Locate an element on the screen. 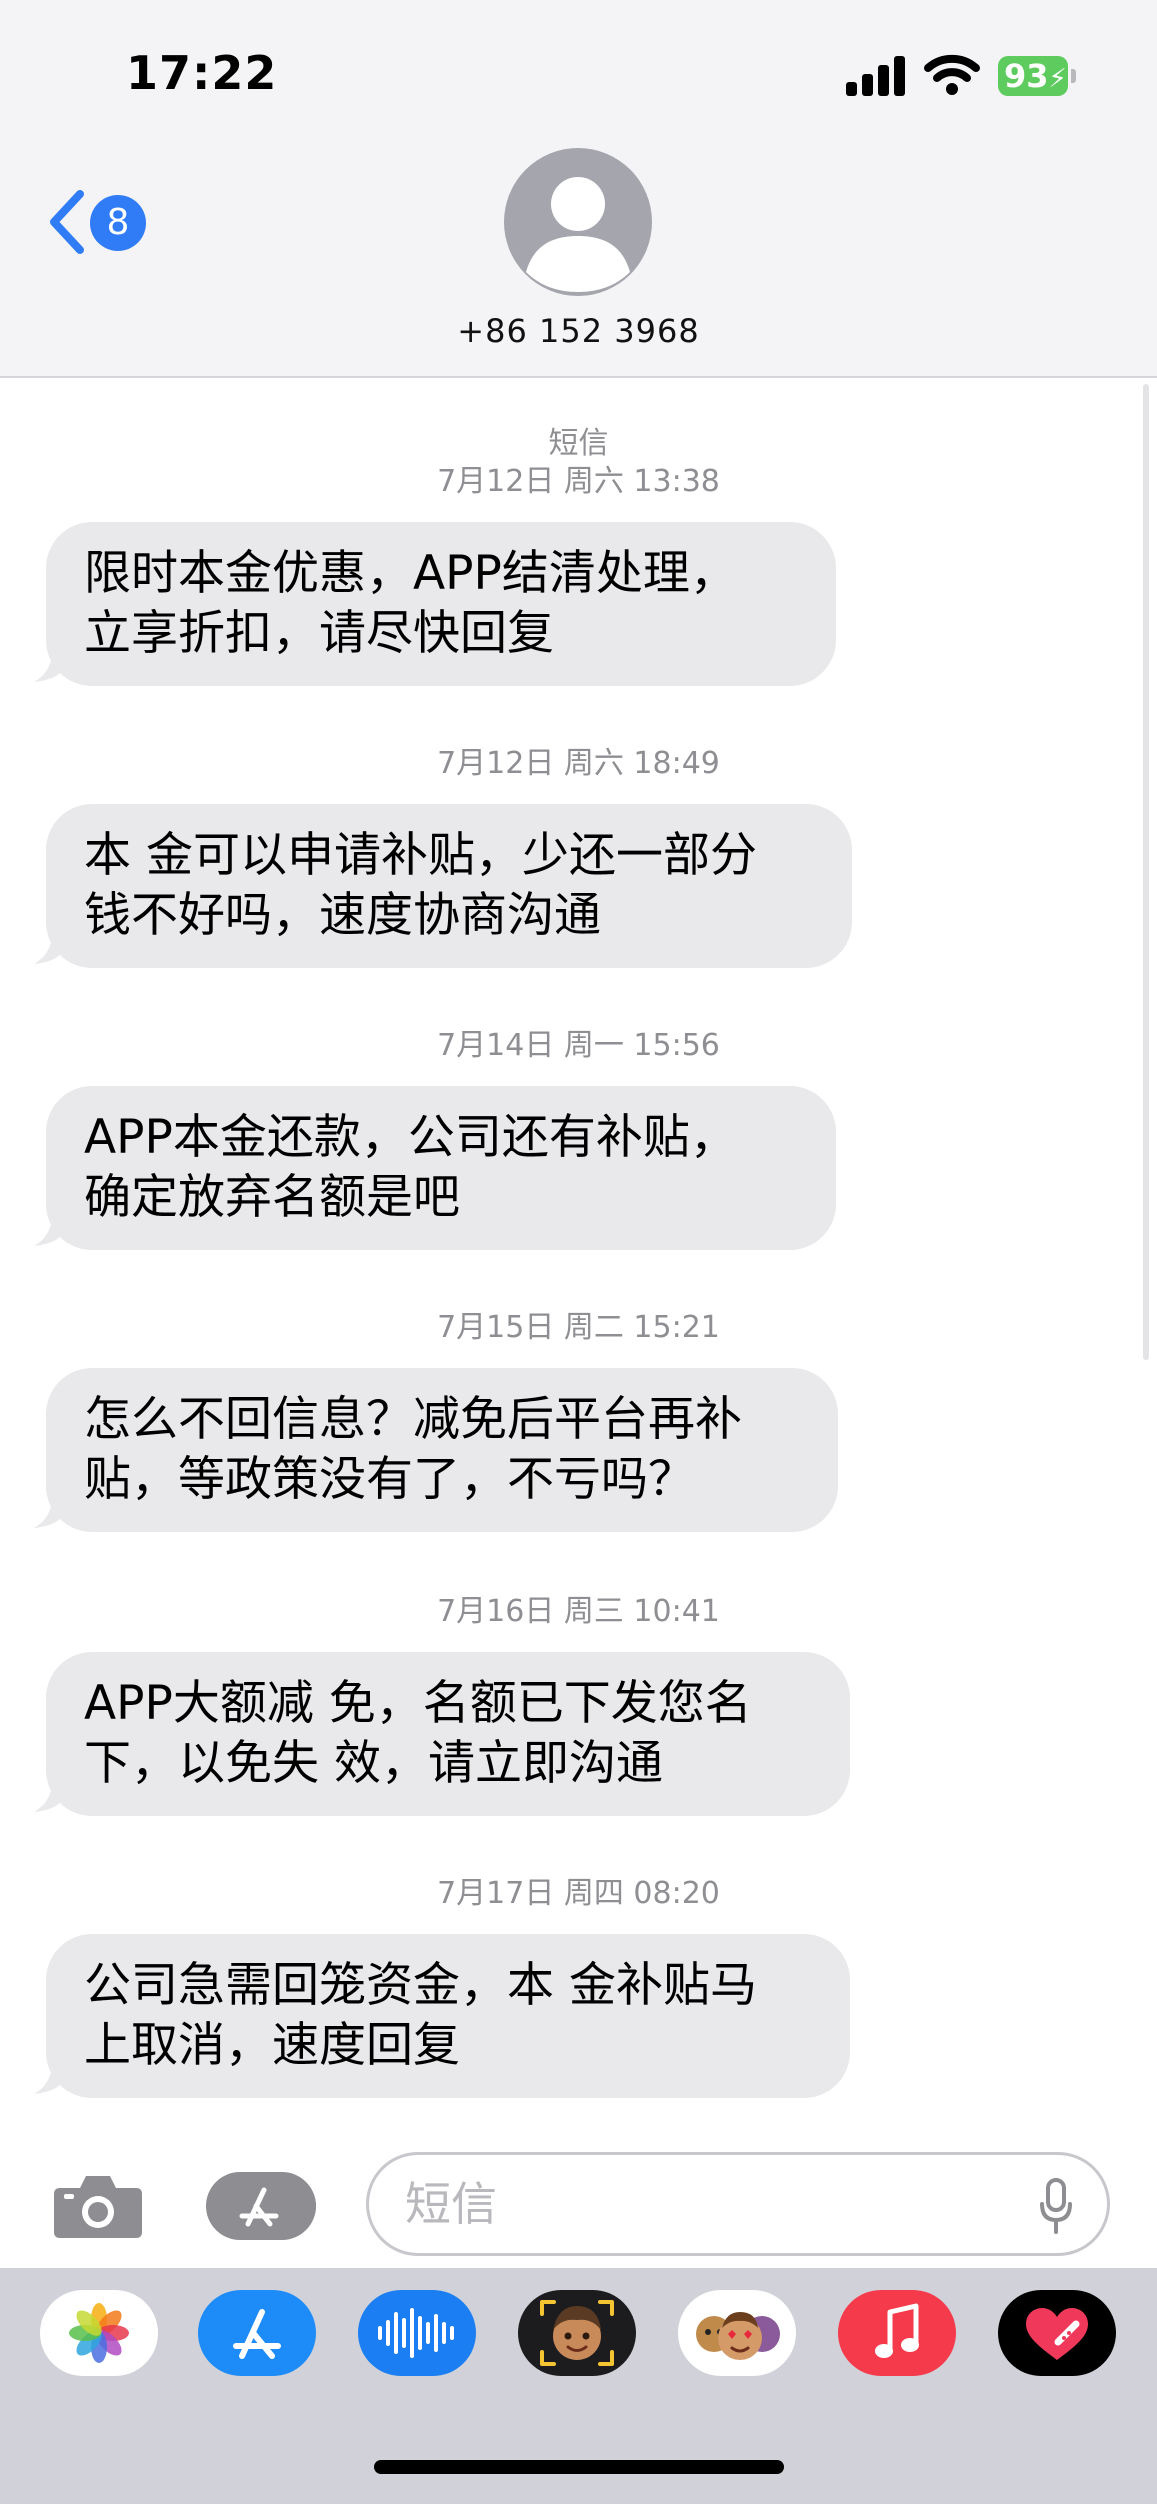 The image size is (1157, 2504). memoji-icon is located at coordinates (577, 2333).